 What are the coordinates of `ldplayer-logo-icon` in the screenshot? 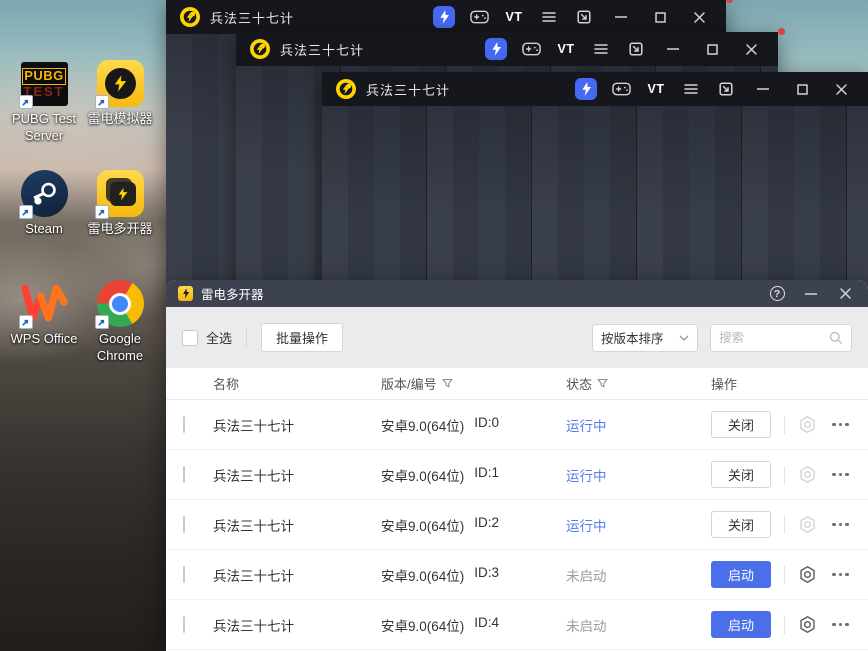 It's located at (346, 89).